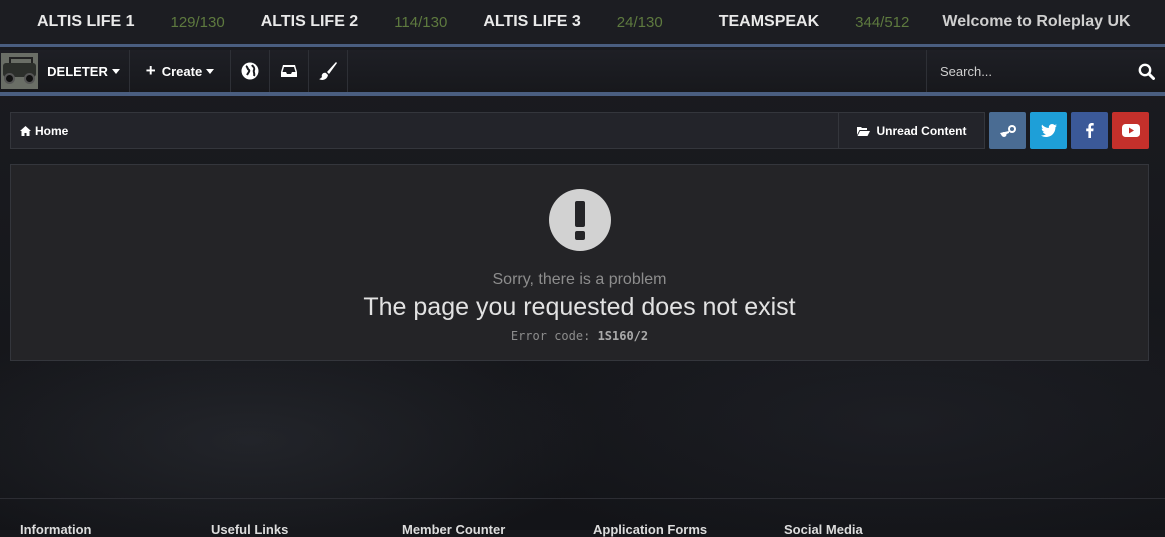 Image resolution: width=1165 pixels, height=537 pixels. I want to click on youtube-icon, so click(1130, 130).